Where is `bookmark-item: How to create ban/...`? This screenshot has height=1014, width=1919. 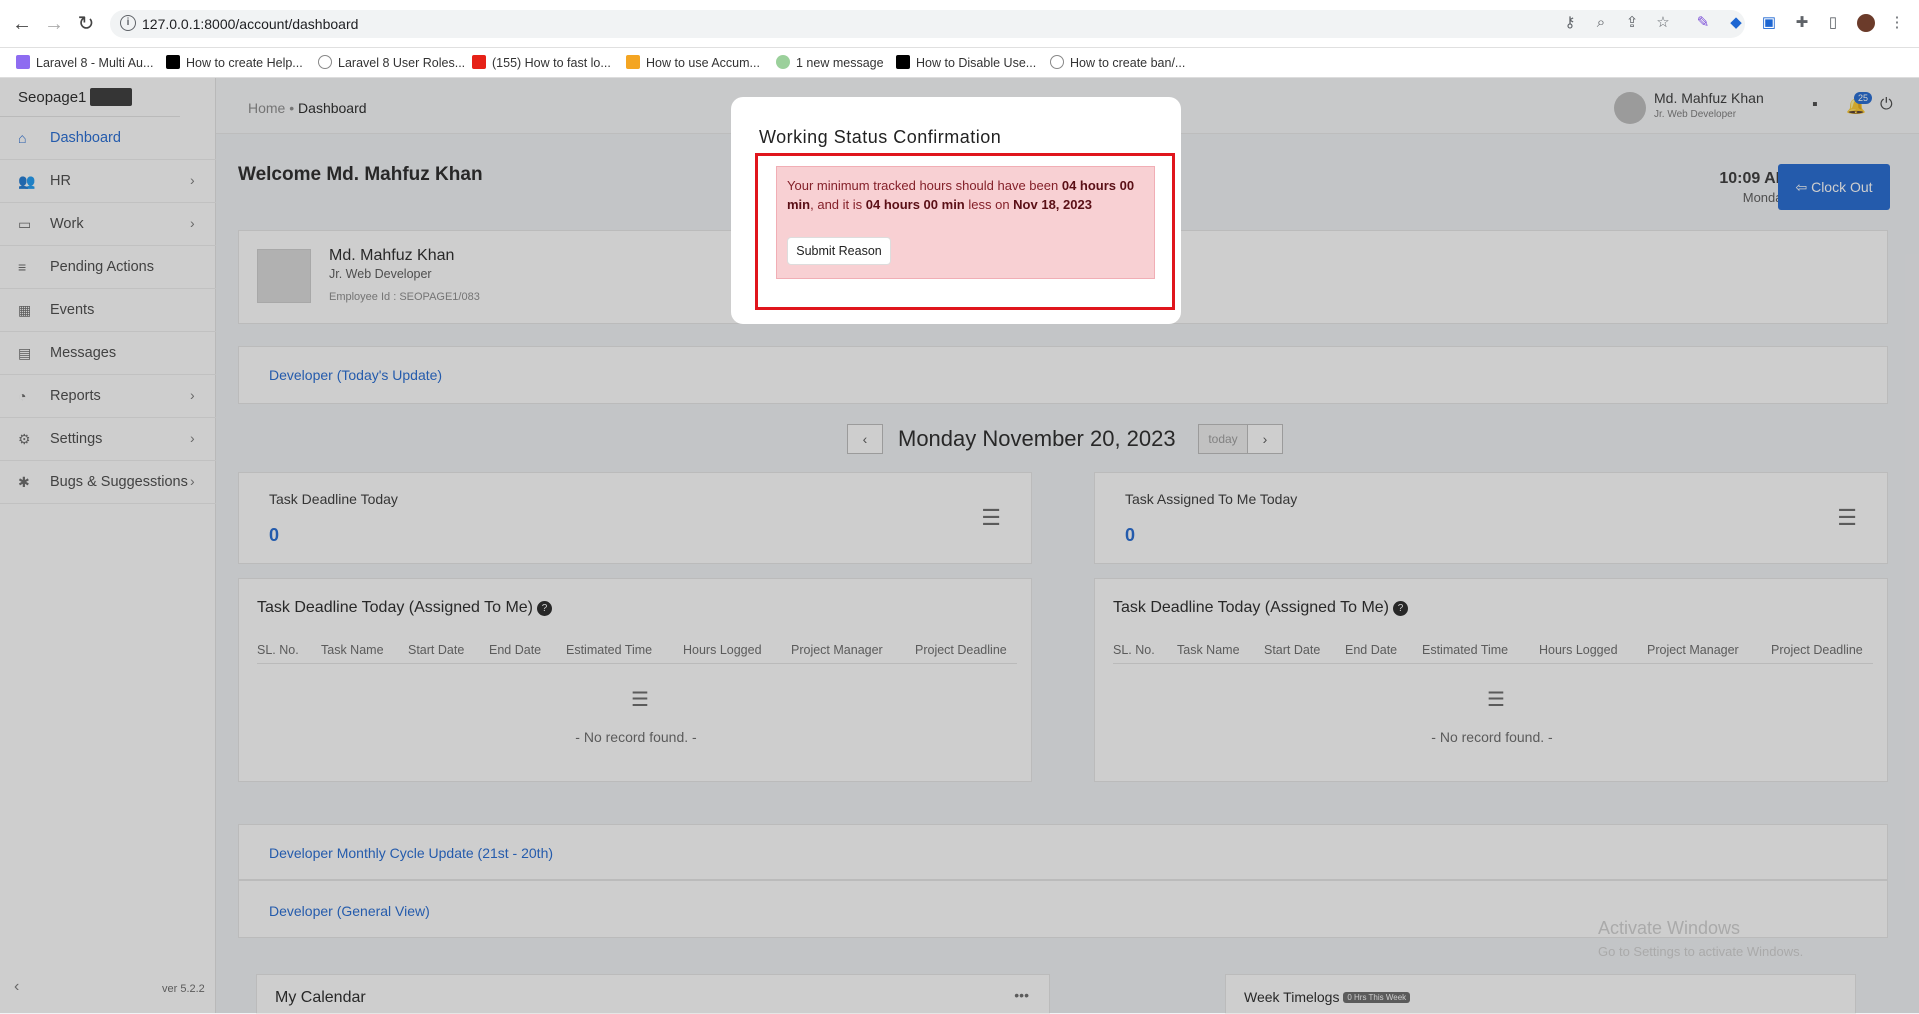
bookmark-item: How to create ban/... is located at coordinates (1117, 62).